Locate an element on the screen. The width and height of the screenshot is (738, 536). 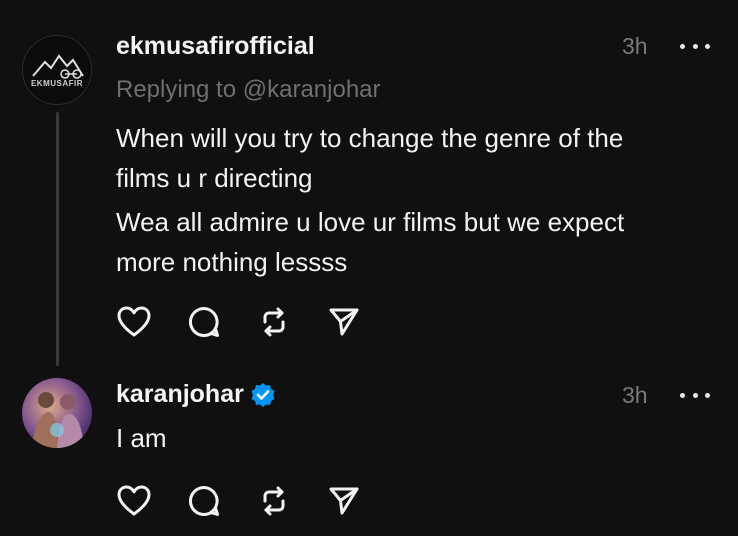
replying-to-label: Replying to @karanjohar is located at coordinates (248, 90).